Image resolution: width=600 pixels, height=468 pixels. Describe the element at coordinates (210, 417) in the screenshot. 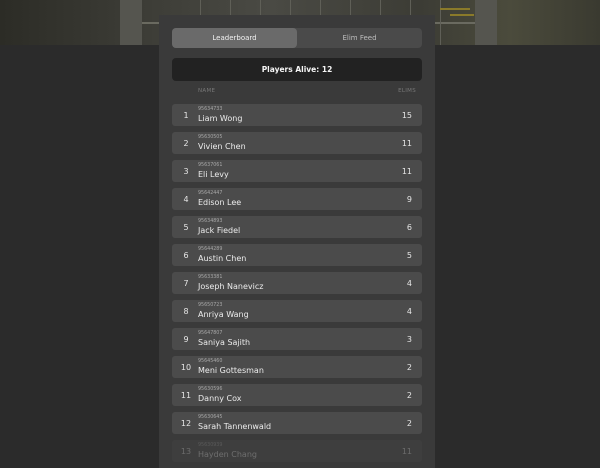

I see `player-id: 95630645` at that location.